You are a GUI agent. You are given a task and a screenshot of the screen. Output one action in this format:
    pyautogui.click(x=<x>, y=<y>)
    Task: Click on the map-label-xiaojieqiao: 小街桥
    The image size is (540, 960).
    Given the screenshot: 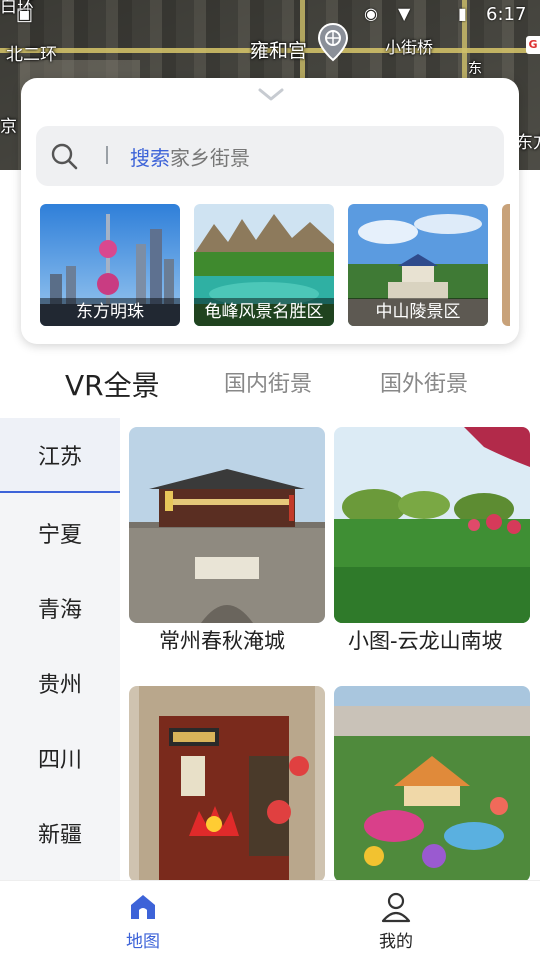 What is the action you would take?
    pyautogui.click(x=409, y=47)
    